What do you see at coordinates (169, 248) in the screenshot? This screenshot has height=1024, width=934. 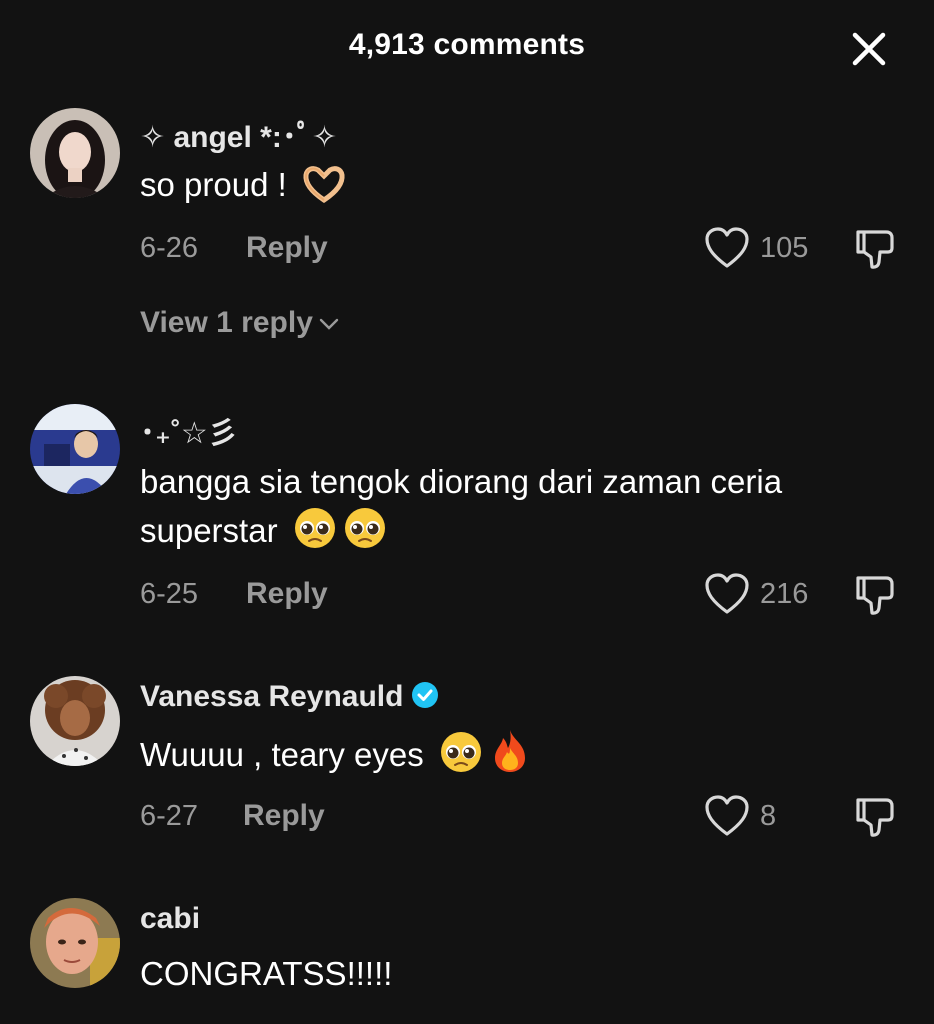 I see `comment-date: 6-26` at bounding box center [169, 248].